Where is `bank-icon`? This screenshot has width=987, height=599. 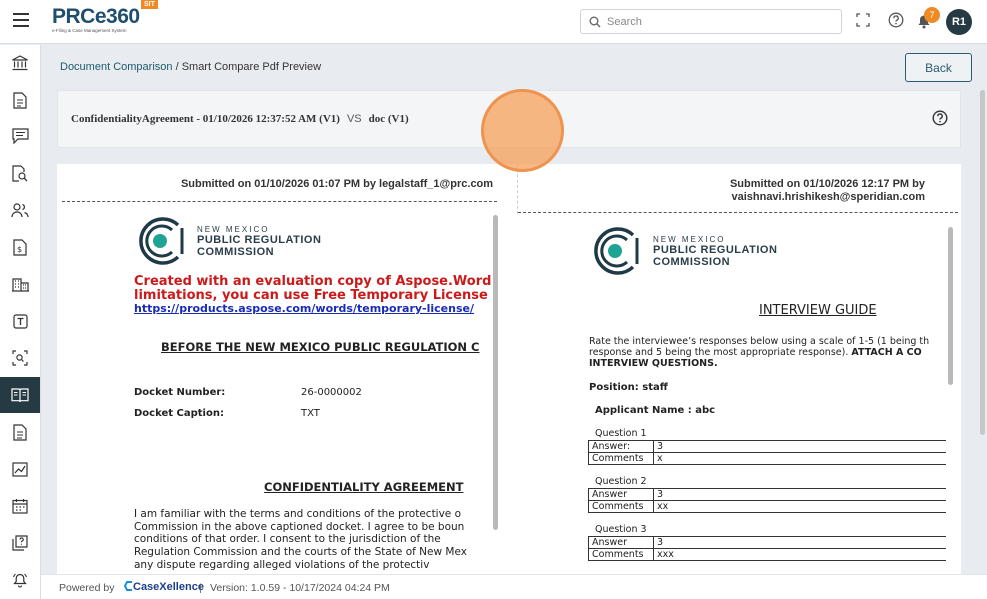 bank-icon is located at coordinates (20, 63).